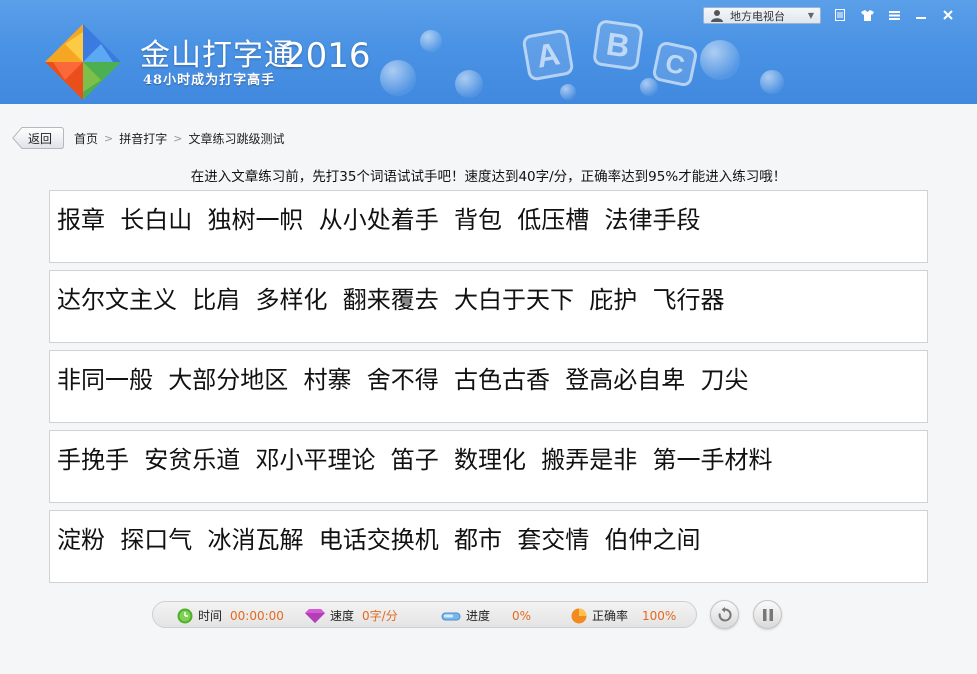 The width and height of the screenshot is (977, 674). Describe the element at coordinates (315, 615) in the screenshot. I see `diamond-icon` at that location.